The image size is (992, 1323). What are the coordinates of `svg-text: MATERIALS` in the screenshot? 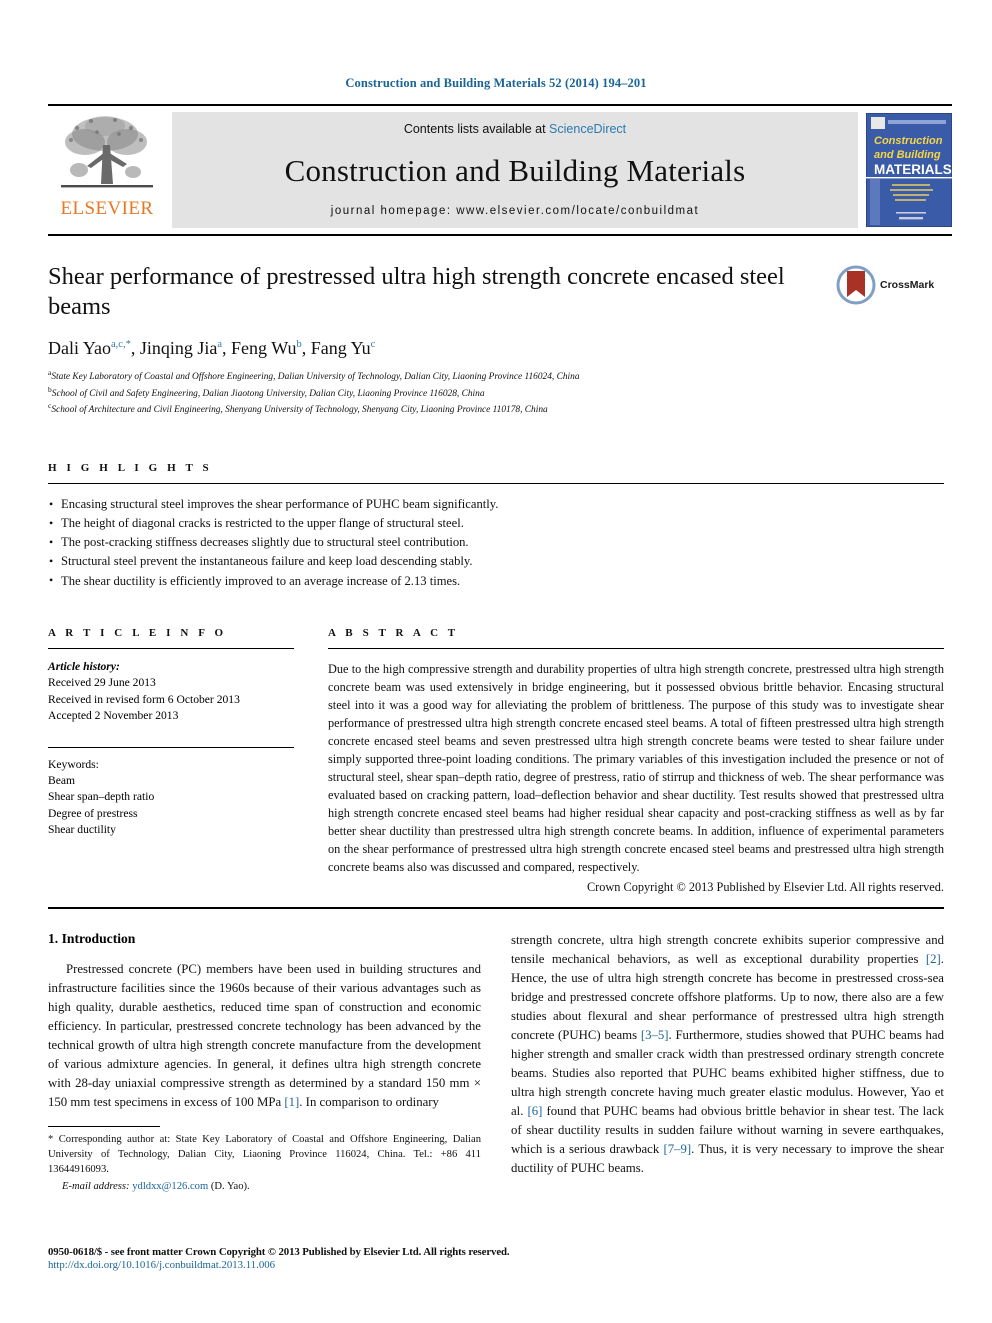 It's located at (913, 169).